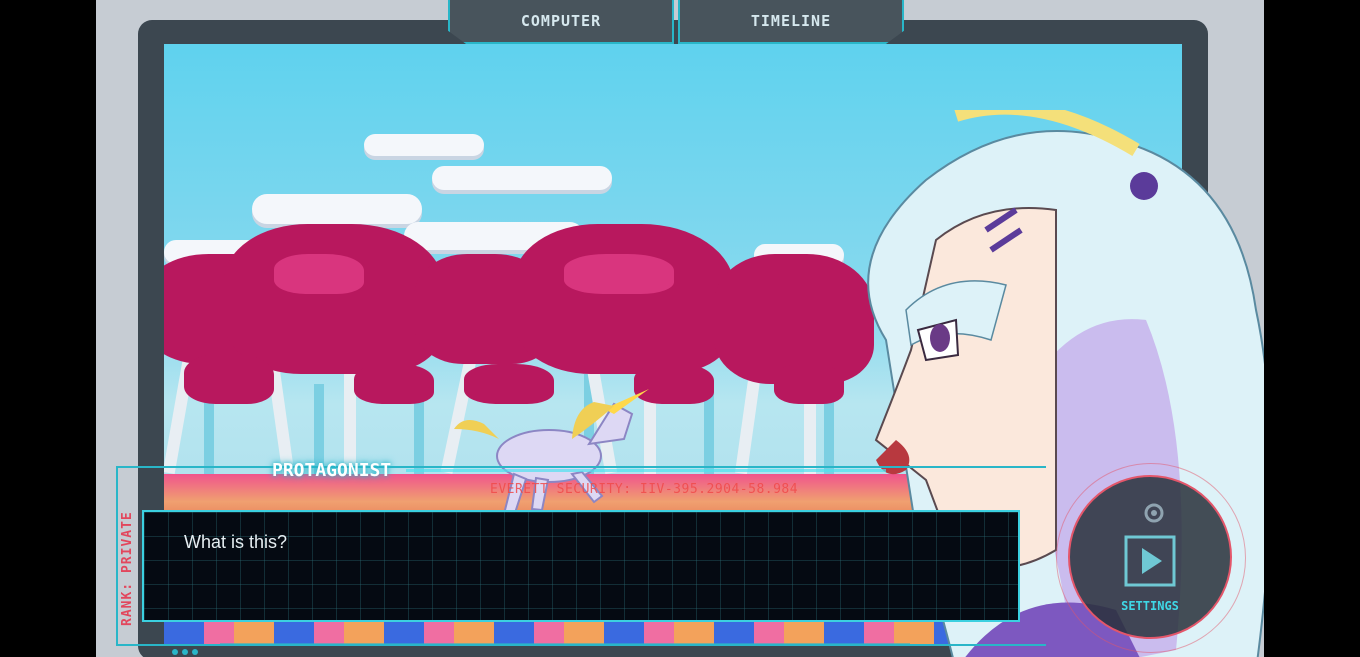 The width and height of the screenshot is (1360, 657). Describe the element at coordinates (1154, 513) in the screenshot. I see `gear-icon` at that location.